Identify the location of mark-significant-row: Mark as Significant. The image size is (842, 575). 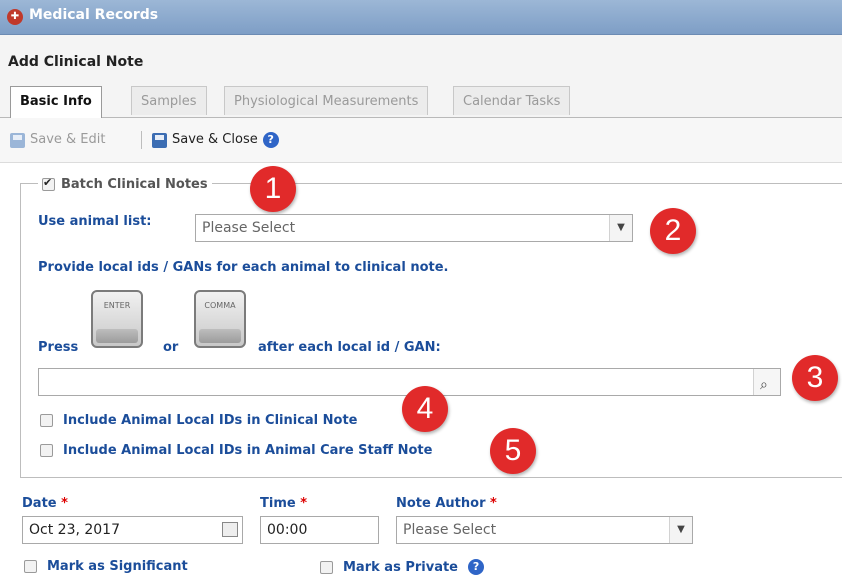
(106, 566).